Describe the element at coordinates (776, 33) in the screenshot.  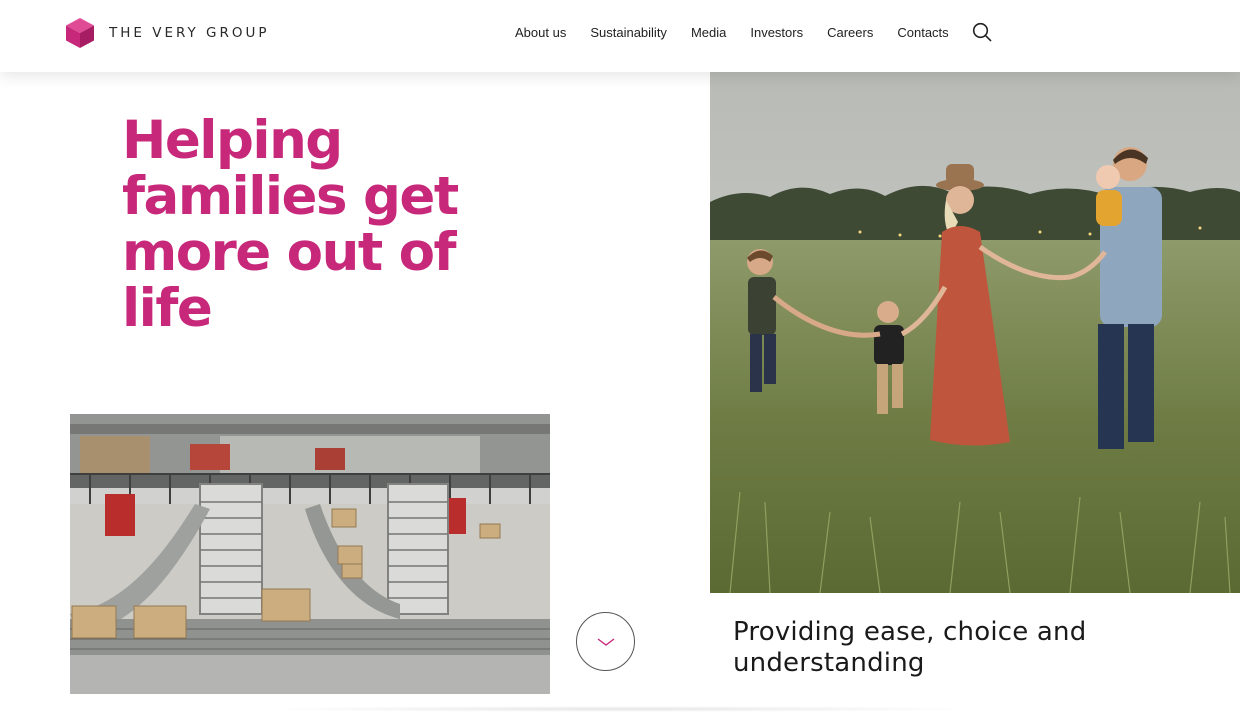
I see `nav-investors: Investors` at that location.